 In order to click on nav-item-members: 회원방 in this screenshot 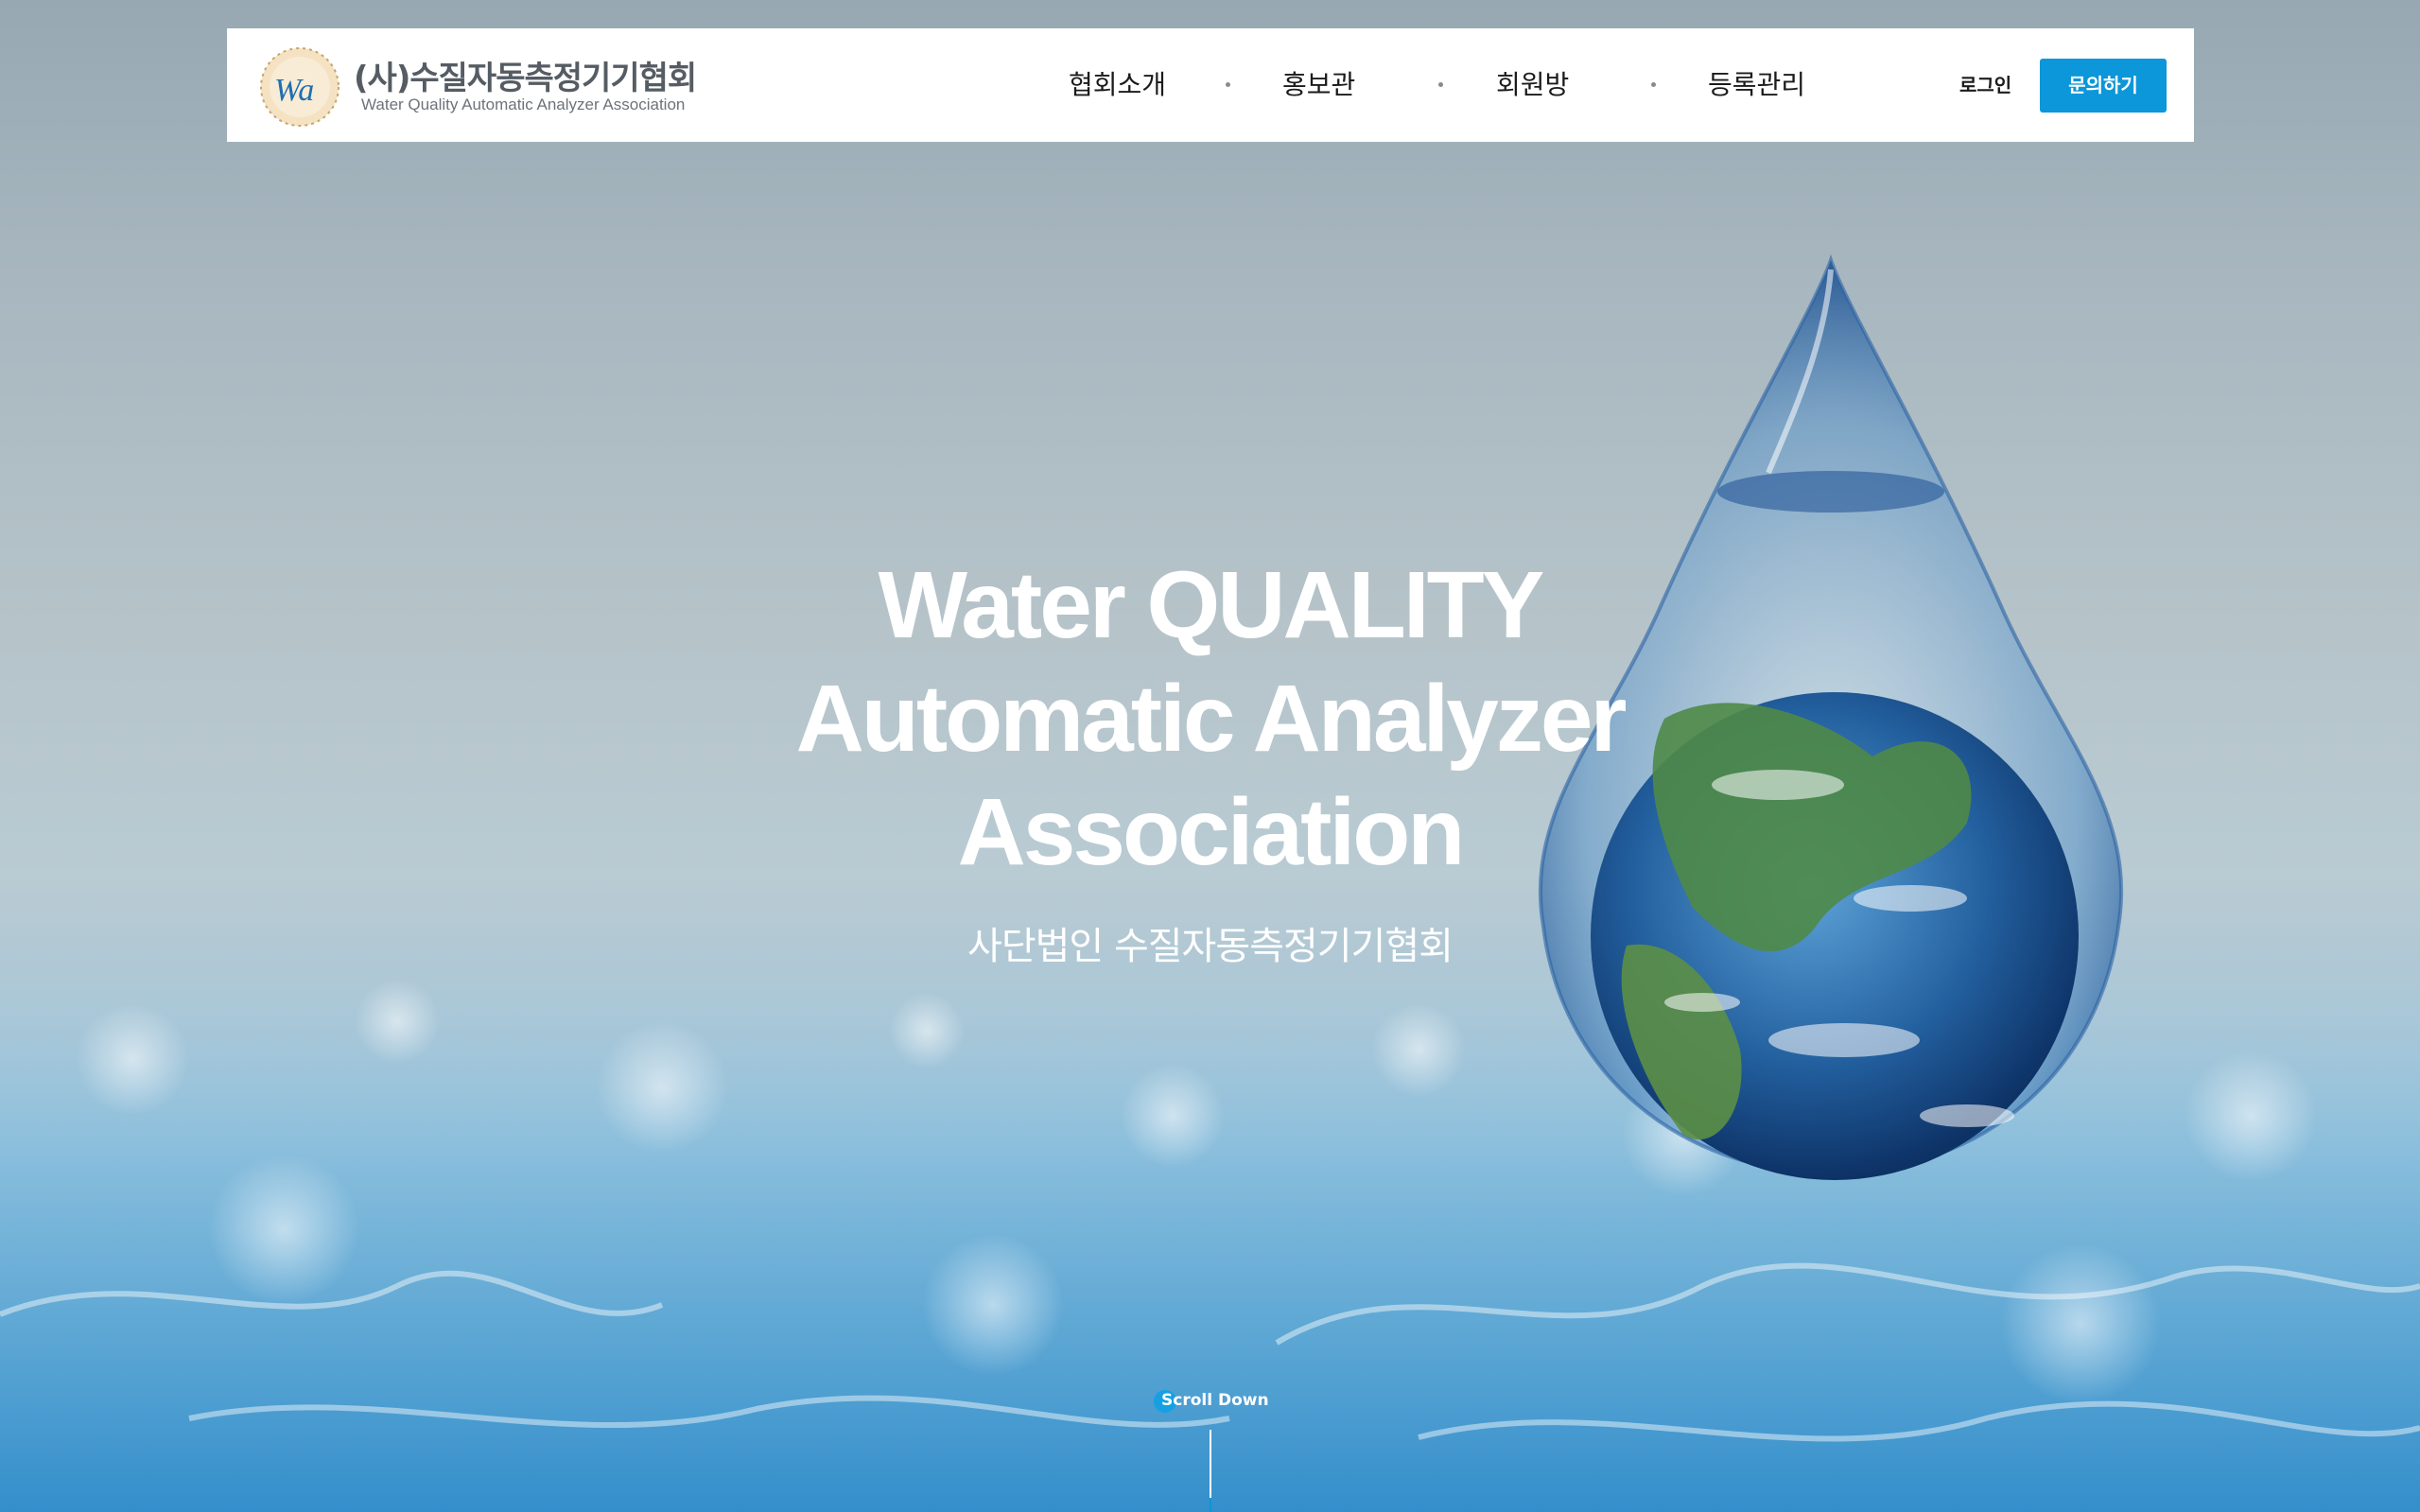, I will do `click(1533, 85)`.